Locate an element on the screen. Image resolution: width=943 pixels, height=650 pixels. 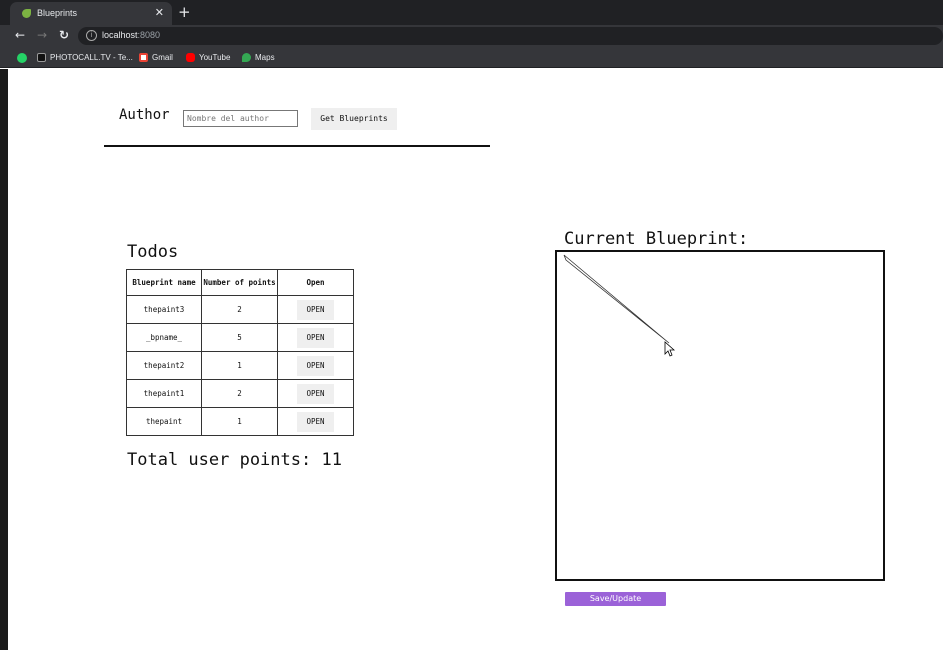
youtube-icon is located at coordinates (190, 58).